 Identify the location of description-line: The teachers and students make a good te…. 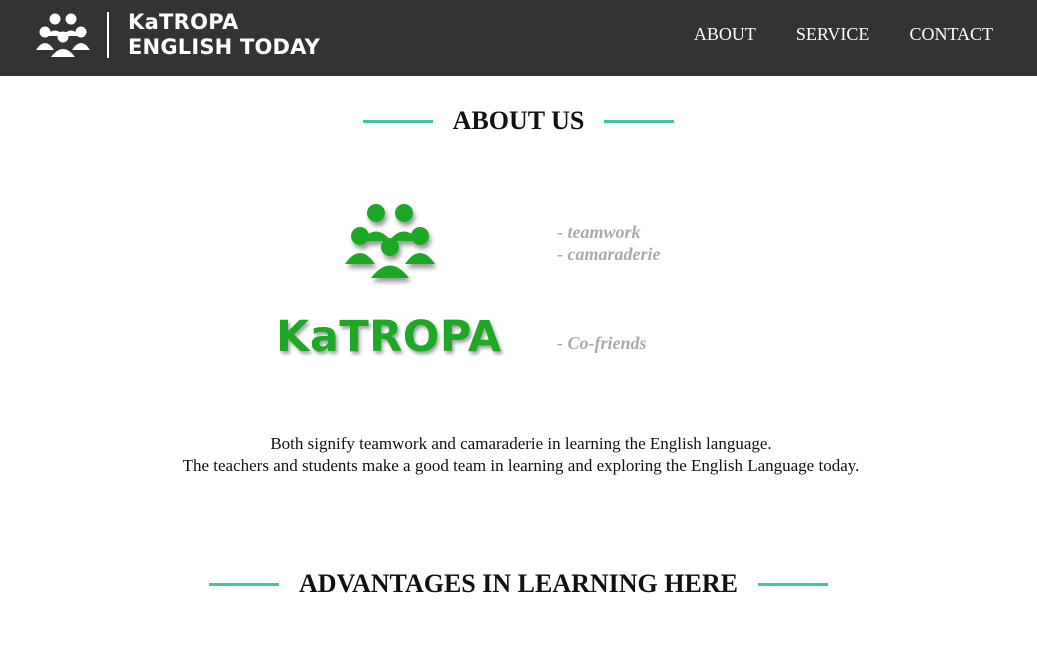
(521, 465).